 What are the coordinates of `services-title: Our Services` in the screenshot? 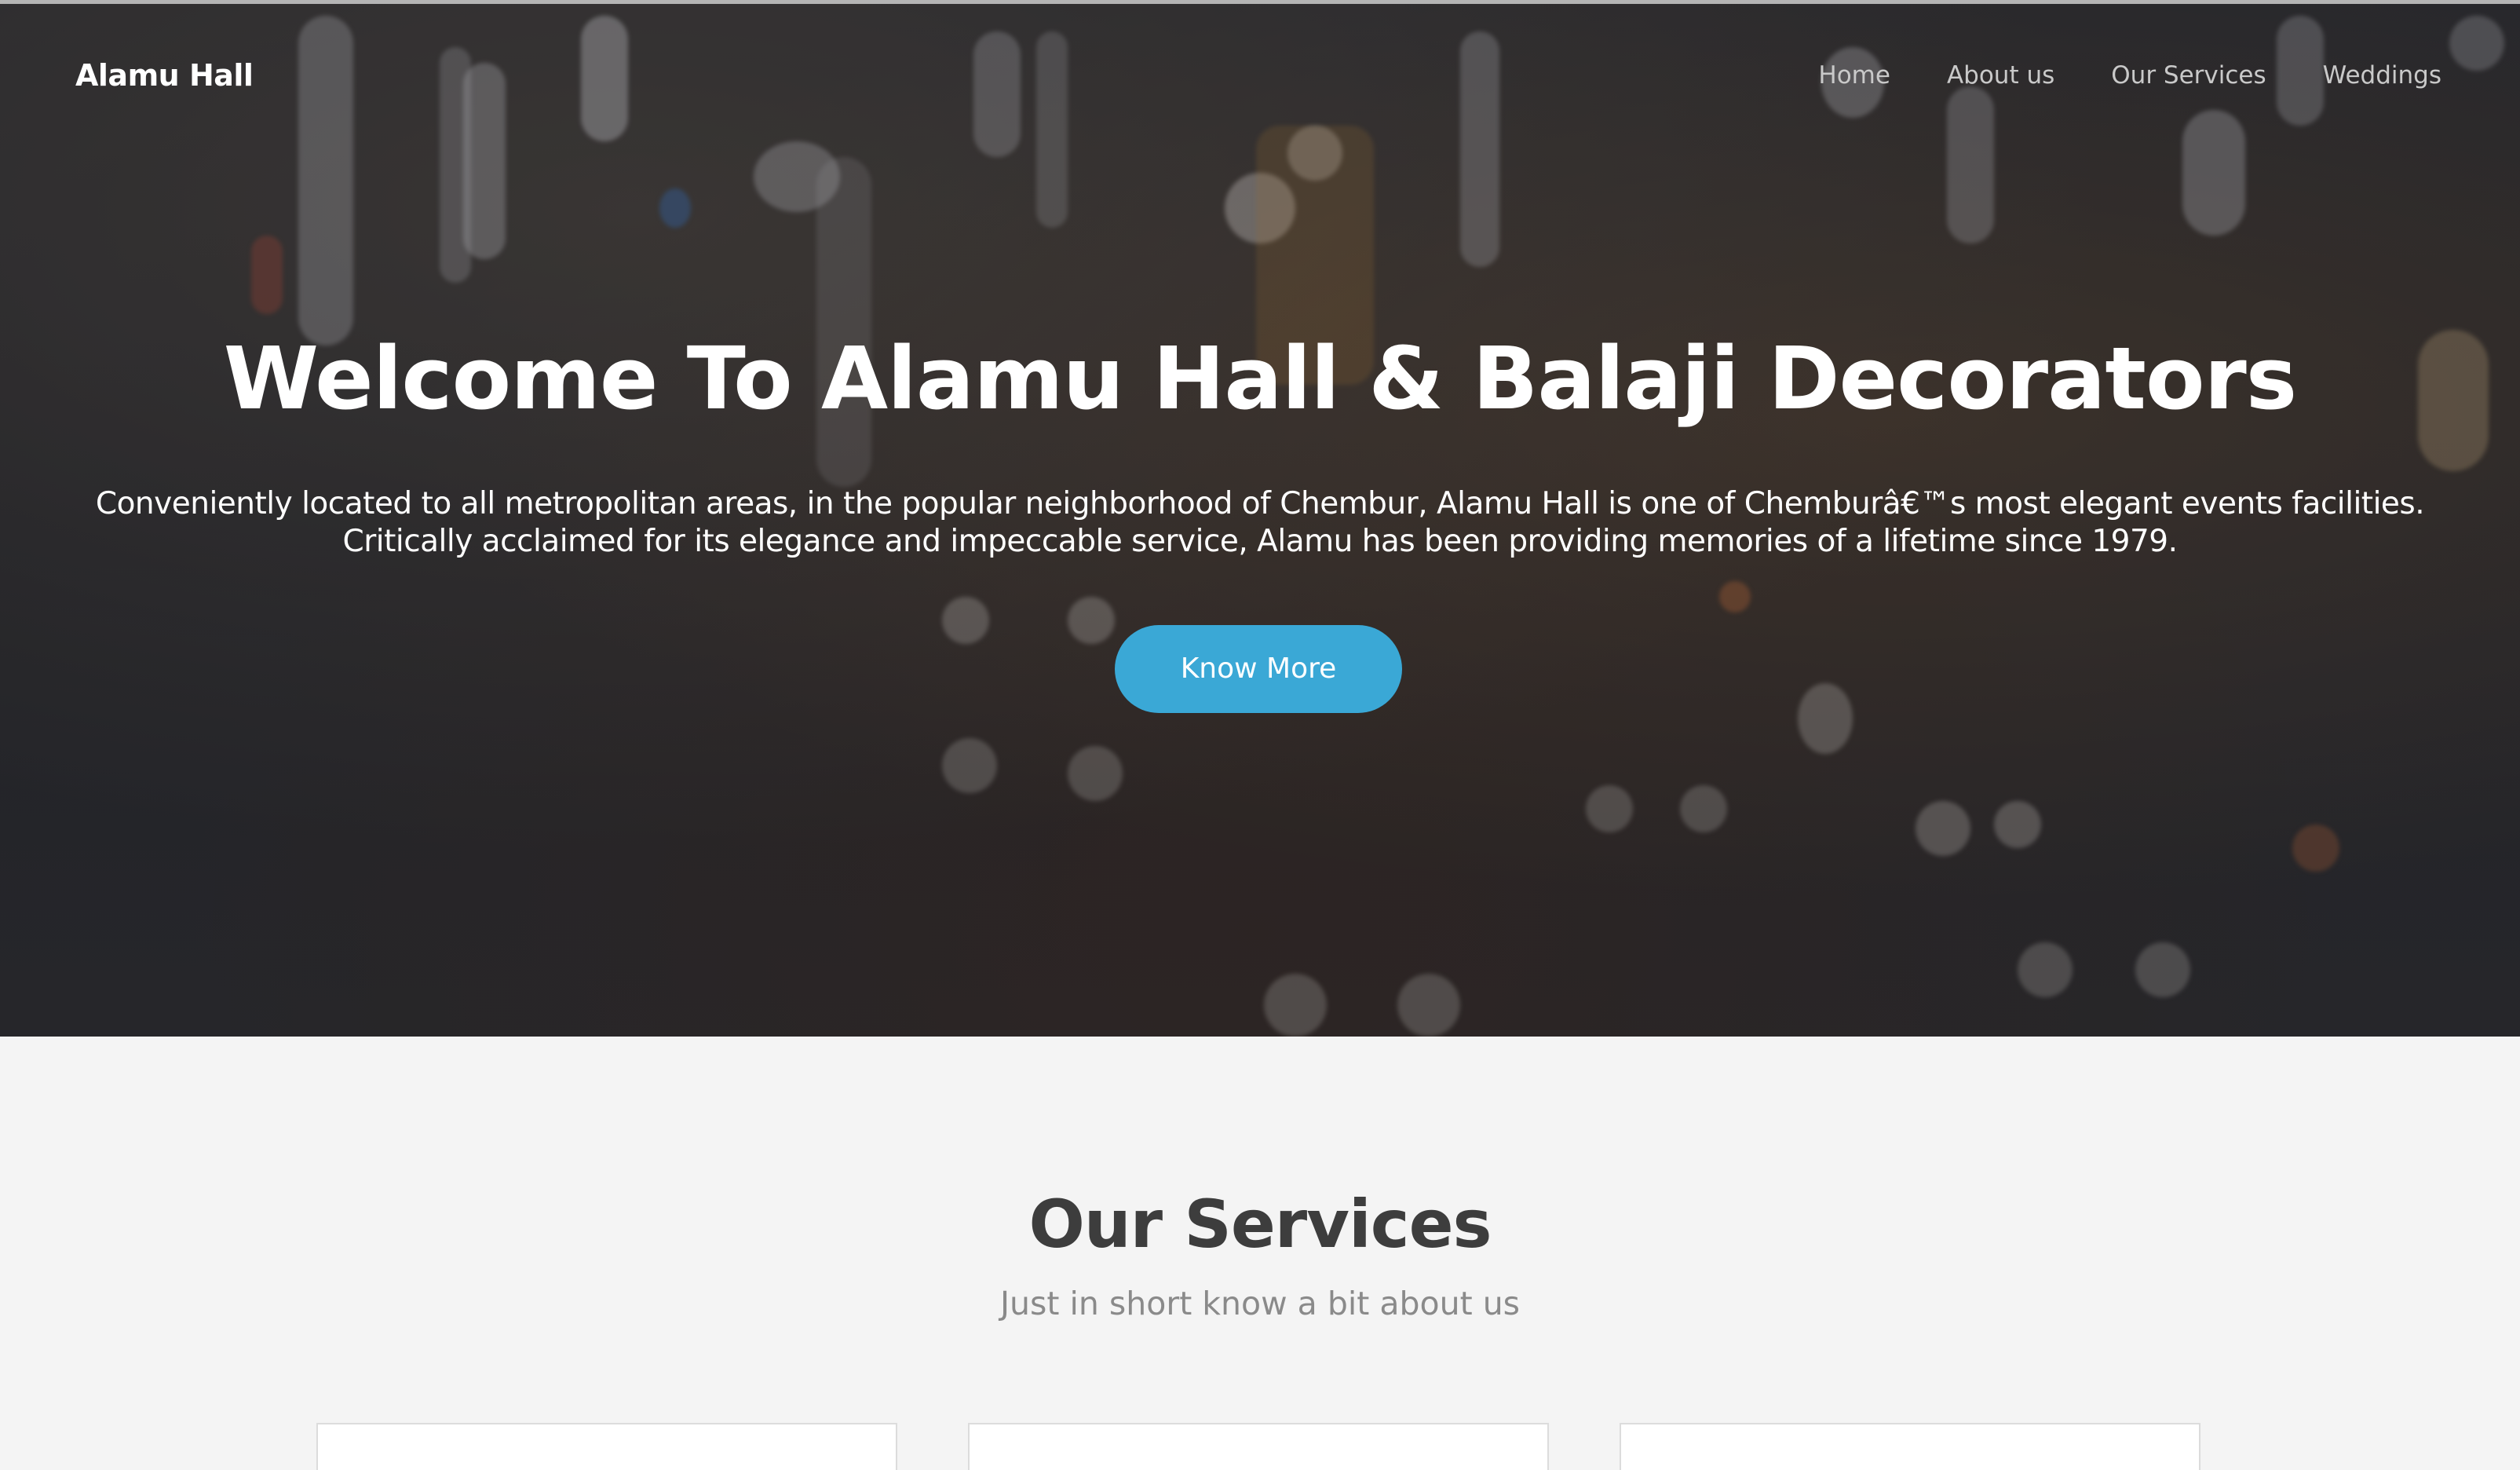 It's located at (1260, 1224).